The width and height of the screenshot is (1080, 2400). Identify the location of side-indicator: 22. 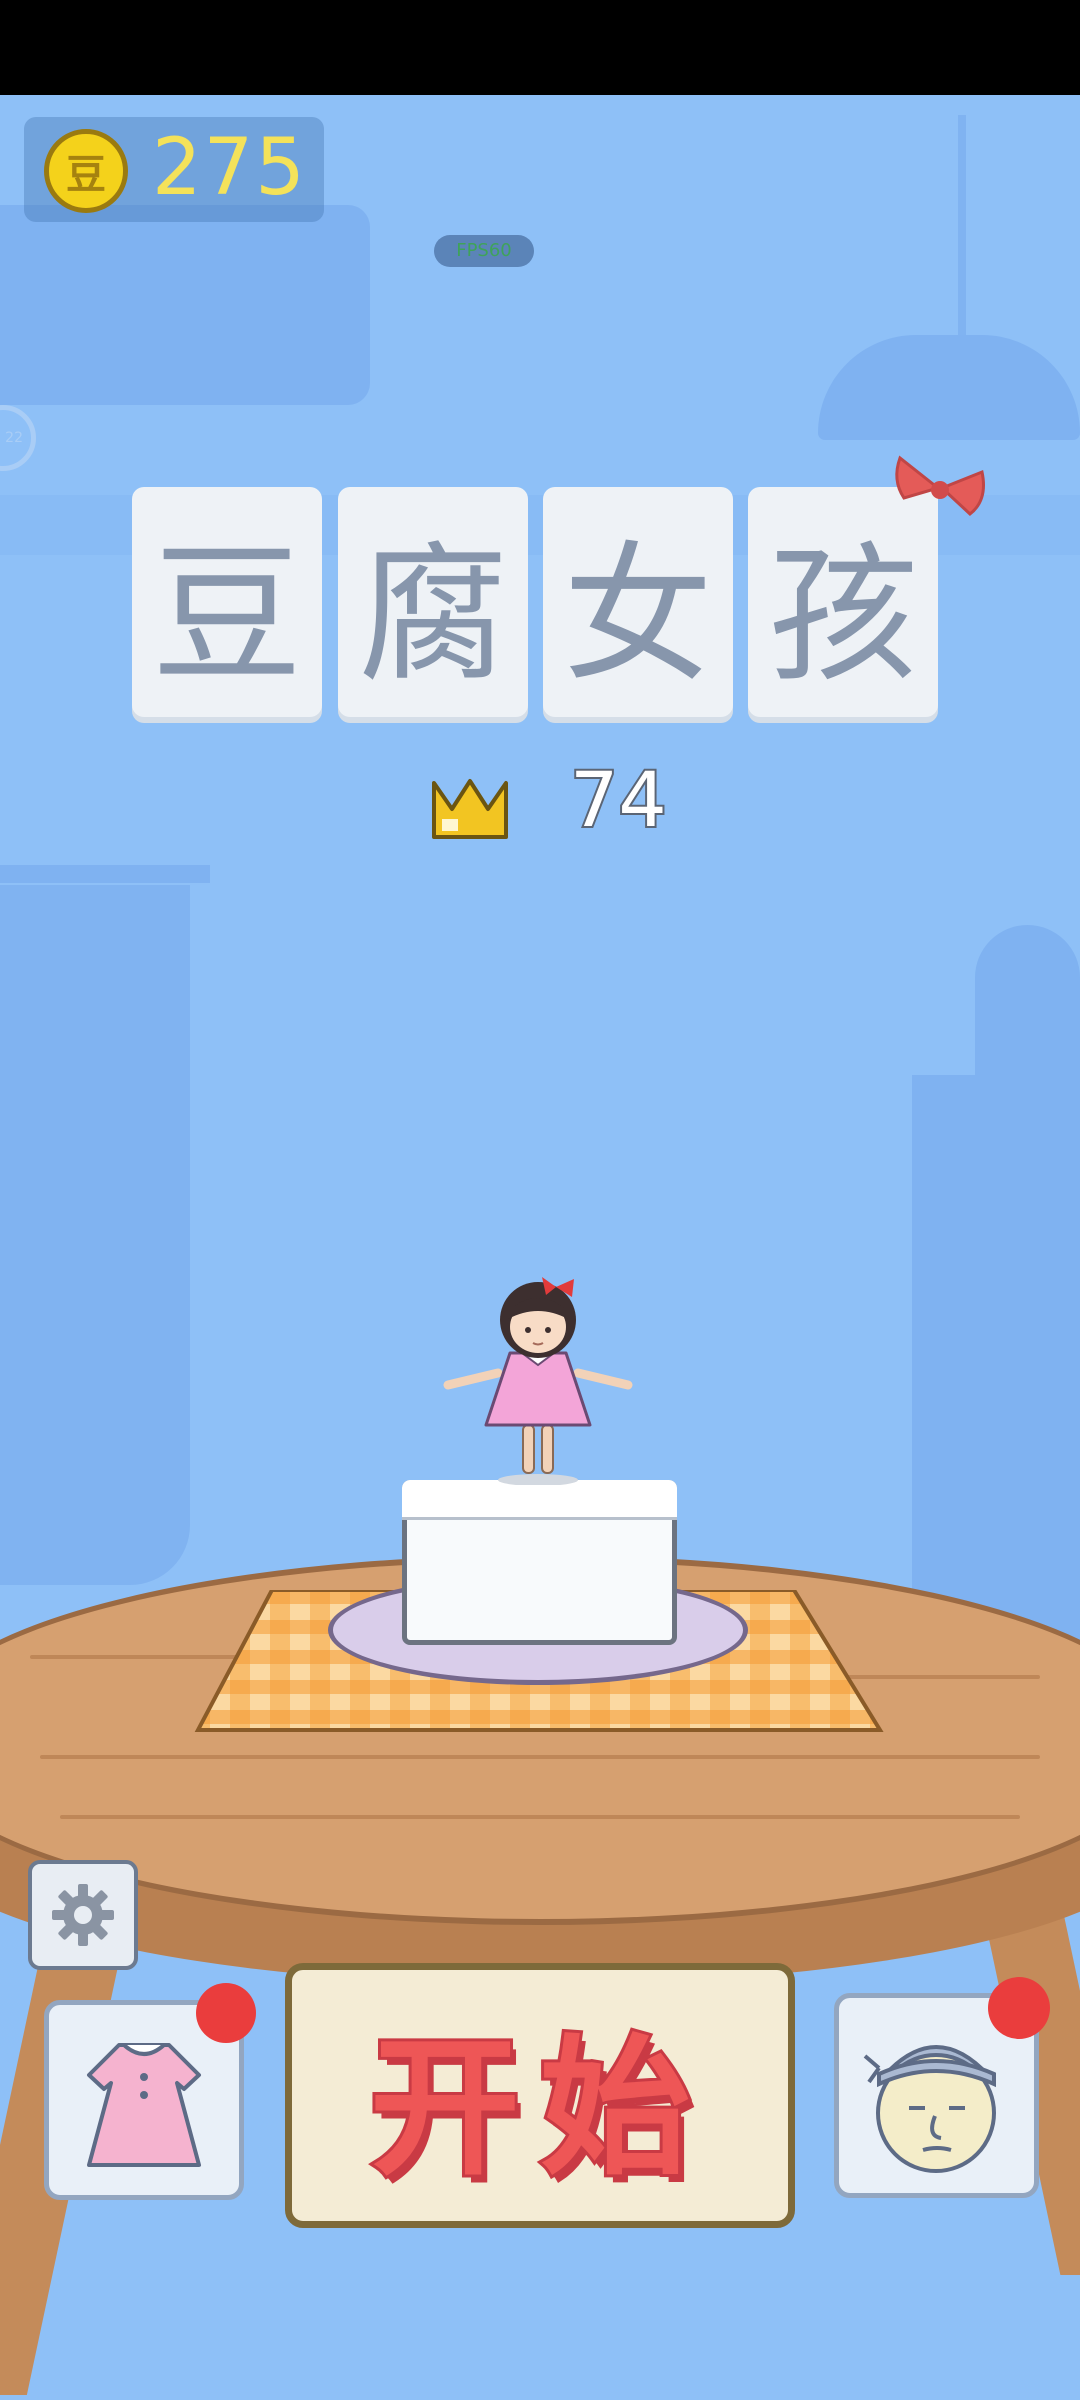
(18, 438).